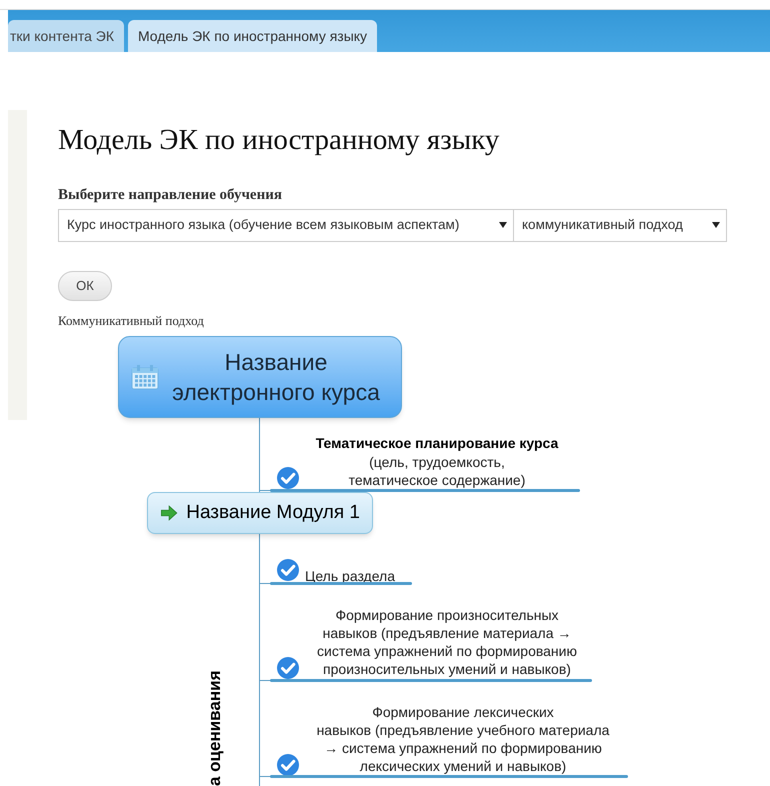 This screenshot has width=770, height=786. I want to click on approach-caption: Коммуникативный подход, so click(131, 321).